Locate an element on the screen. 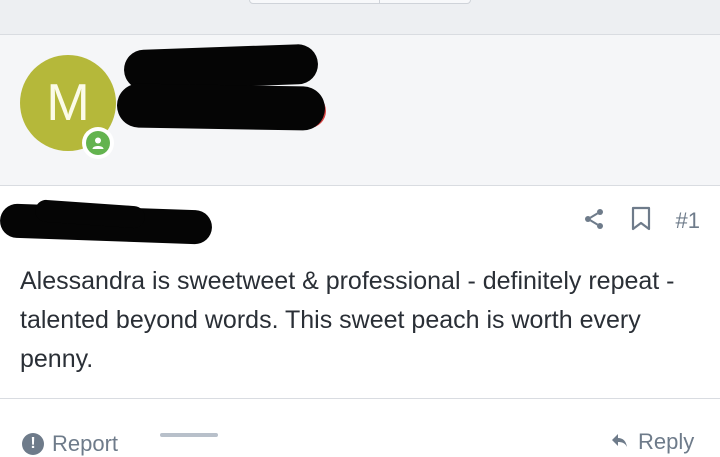  user-online-icon is located at coordinates (98, 143).